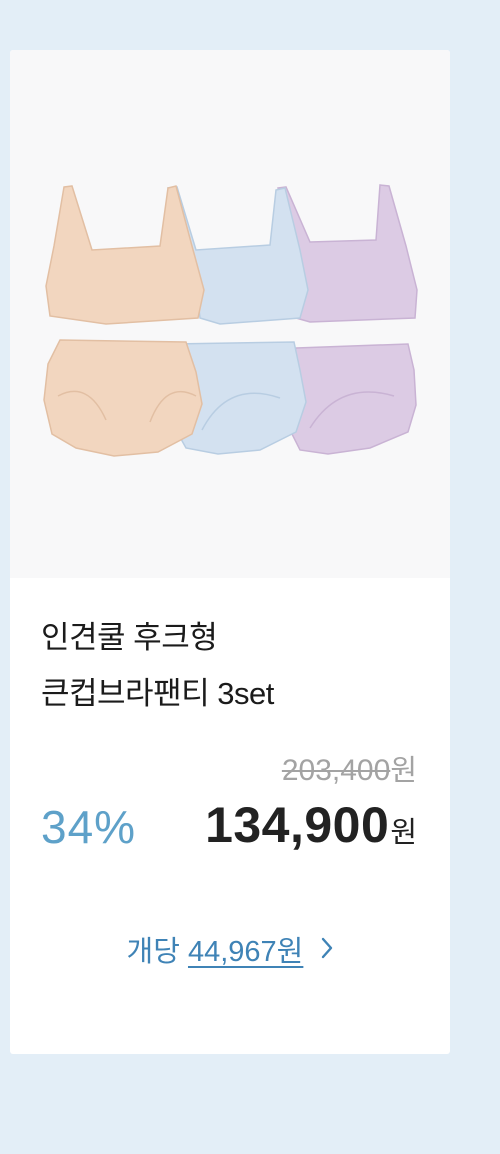 The height and width of the screenshot is (1154, 500). I want to click on original-price-unit: 원, so click(403, 771).